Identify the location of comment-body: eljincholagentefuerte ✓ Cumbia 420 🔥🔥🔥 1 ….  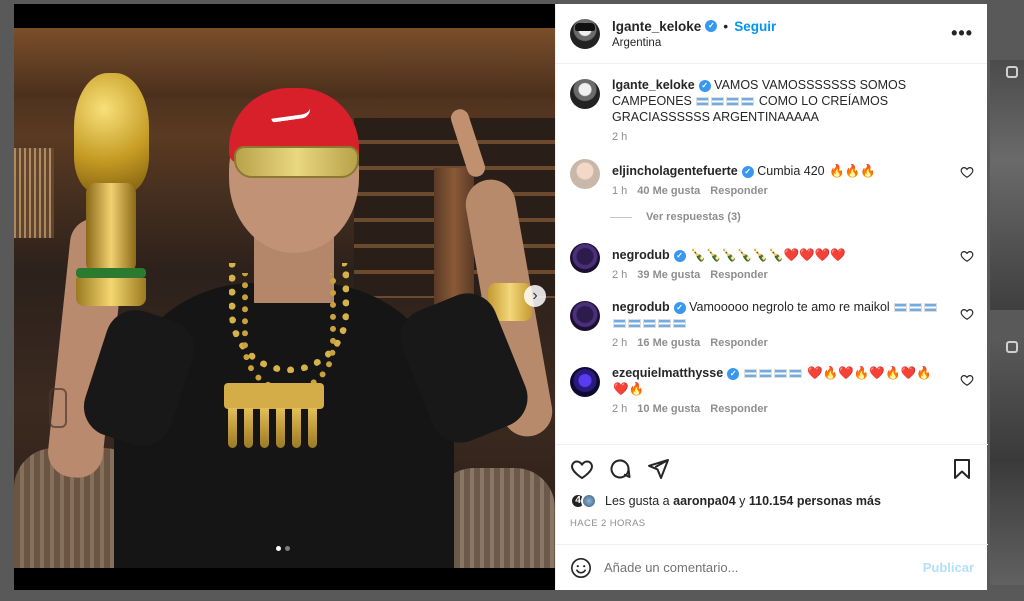
(793, 177).